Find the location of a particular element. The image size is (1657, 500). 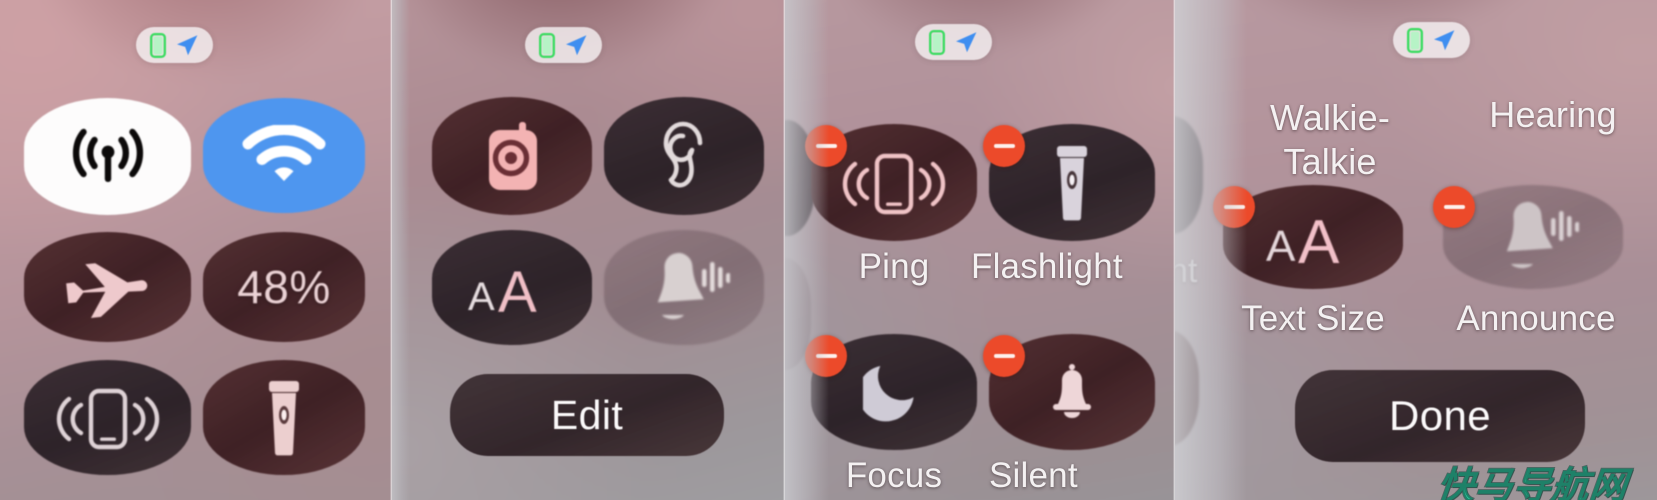

ear-hearing-icon is located at coordinates (684, 156).